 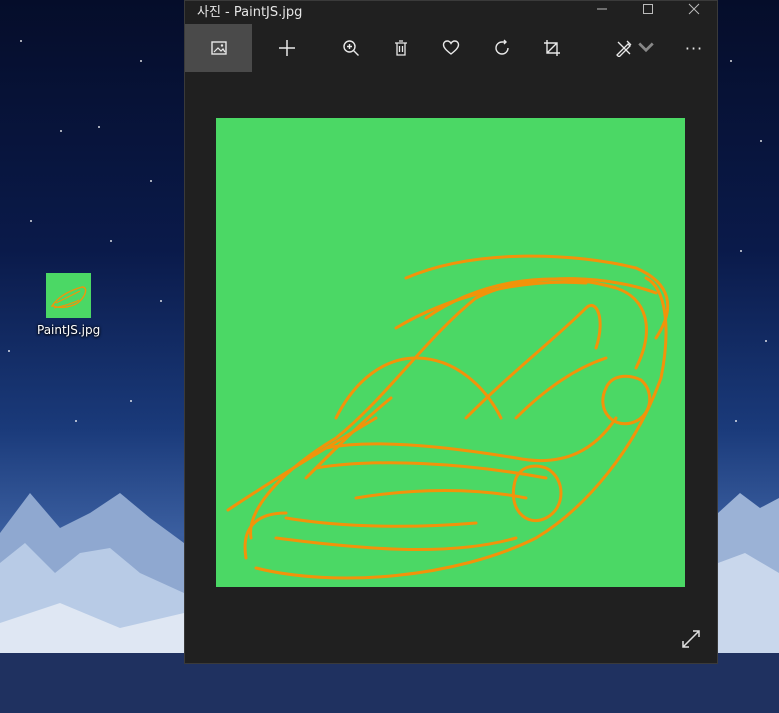 I want to click on title-bar: 사진 - PaintJS.jpg, so click(x=451, y=10).